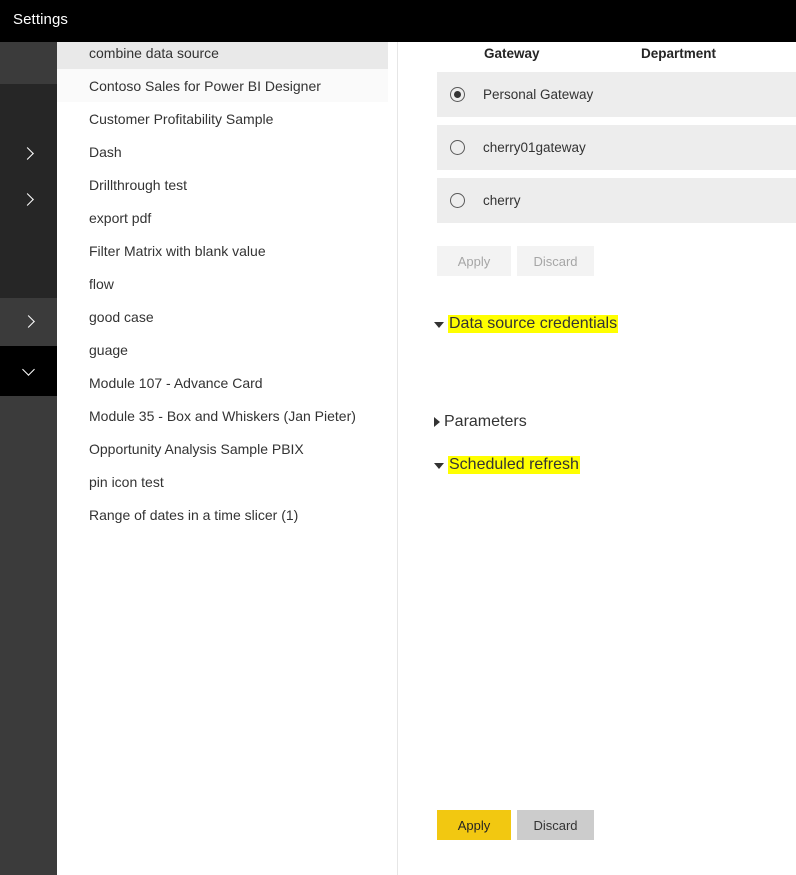 The width and height of the screenshot is (796, 875). I want to click on section-header-label: Data source credentials, so click(533, 324).